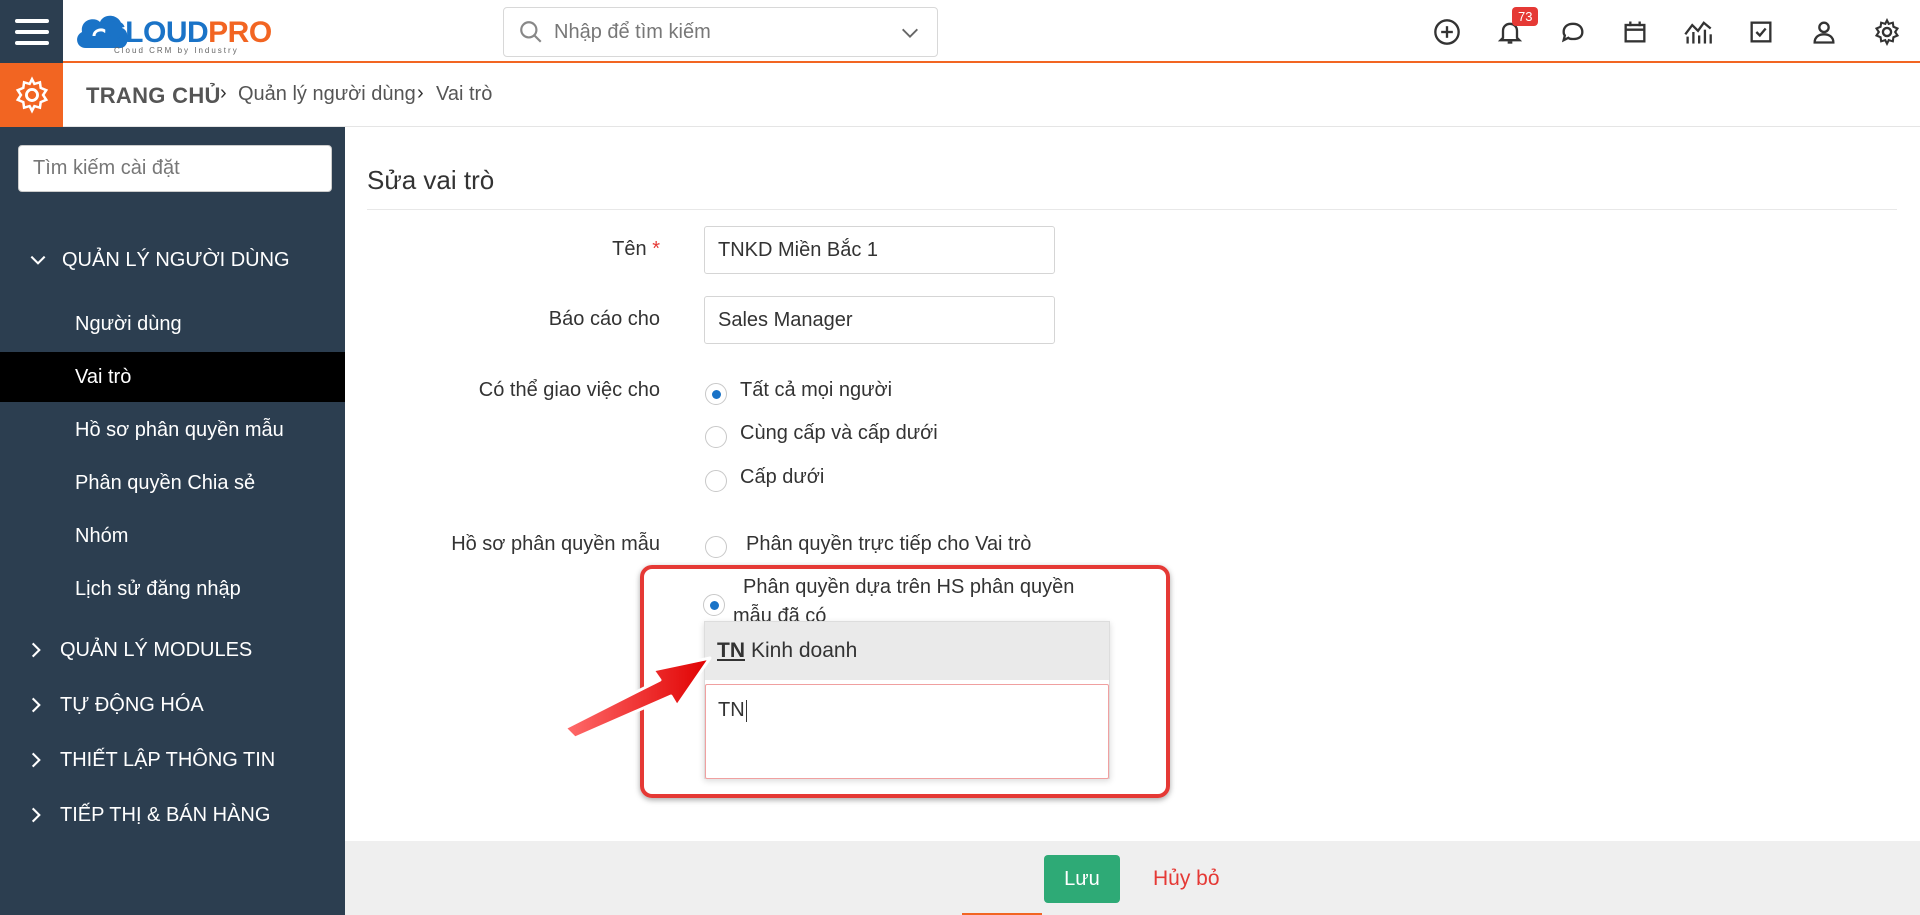  I want to click on user-icon, so click(1824, 32).